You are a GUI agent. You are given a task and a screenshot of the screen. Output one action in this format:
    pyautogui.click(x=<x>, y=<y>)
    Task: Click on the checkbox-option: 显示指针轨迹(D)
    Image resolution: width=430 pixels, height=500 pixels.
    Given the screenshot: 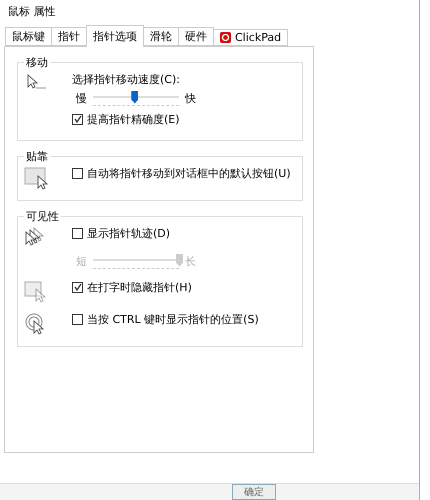 What is the action you would take?
    pyautogui.click(x=121, y=233)
    